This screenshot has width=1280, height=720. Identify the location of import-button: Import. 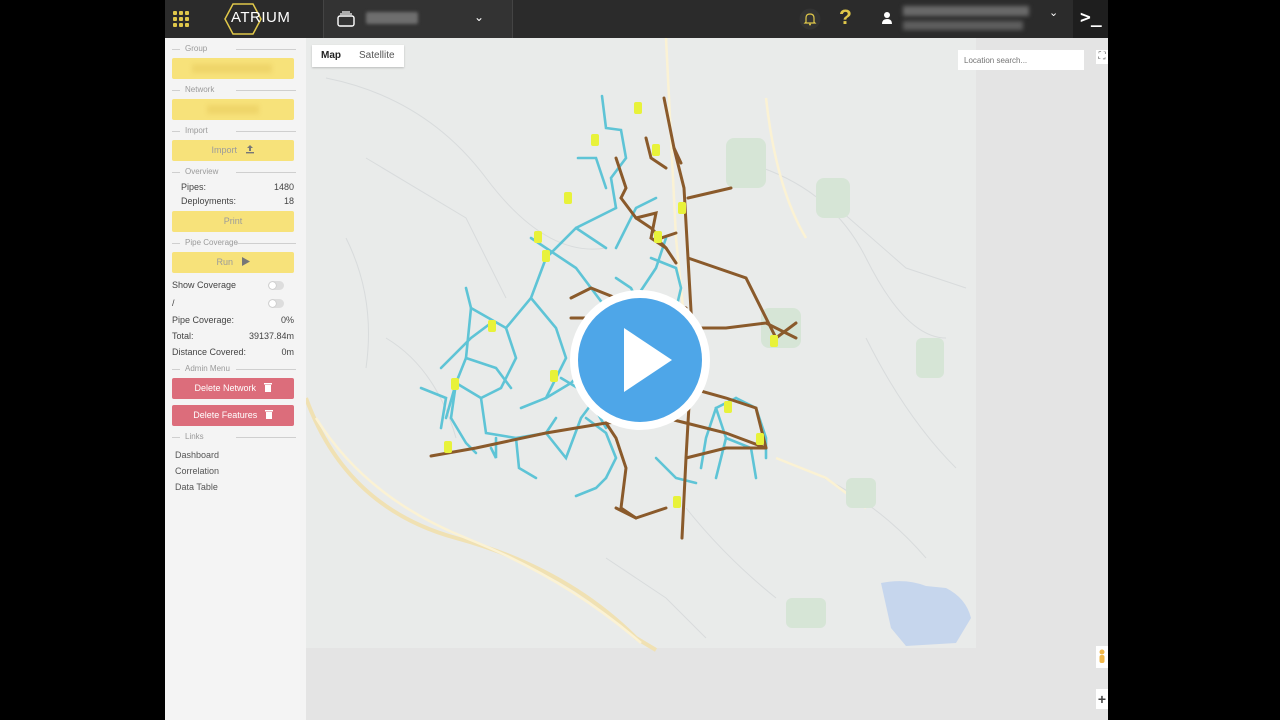
(233, 150).